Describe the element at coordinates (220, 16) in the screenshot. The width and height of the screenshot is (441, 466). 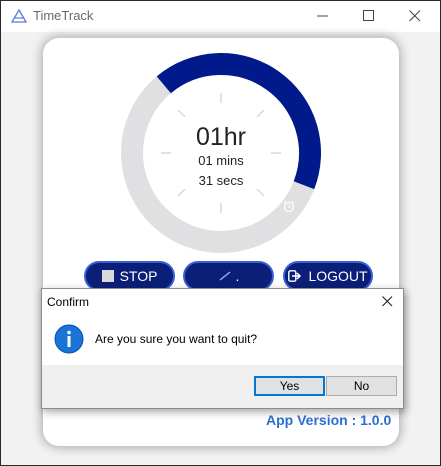
I see `title-bar: TimeTrack` at that location.